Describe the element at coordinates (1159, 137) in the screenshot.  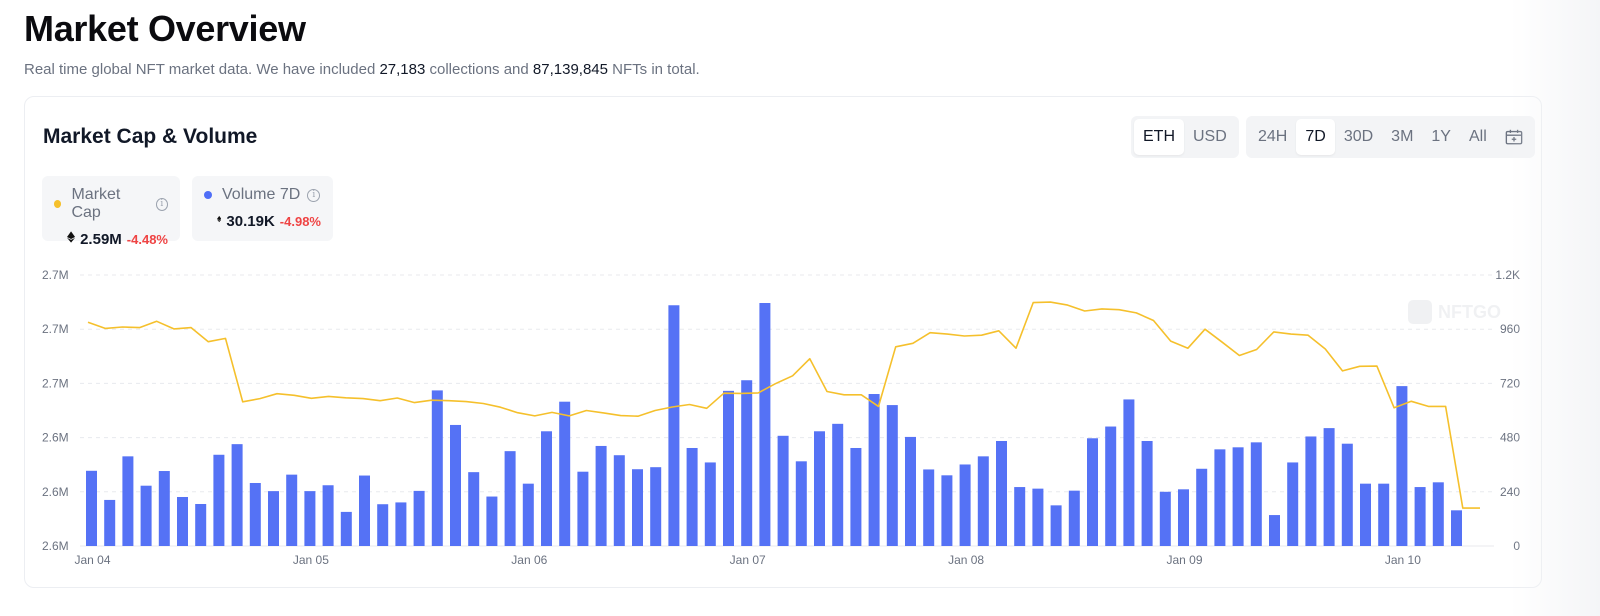
I see `currency-eth-button: ETH` at that location.